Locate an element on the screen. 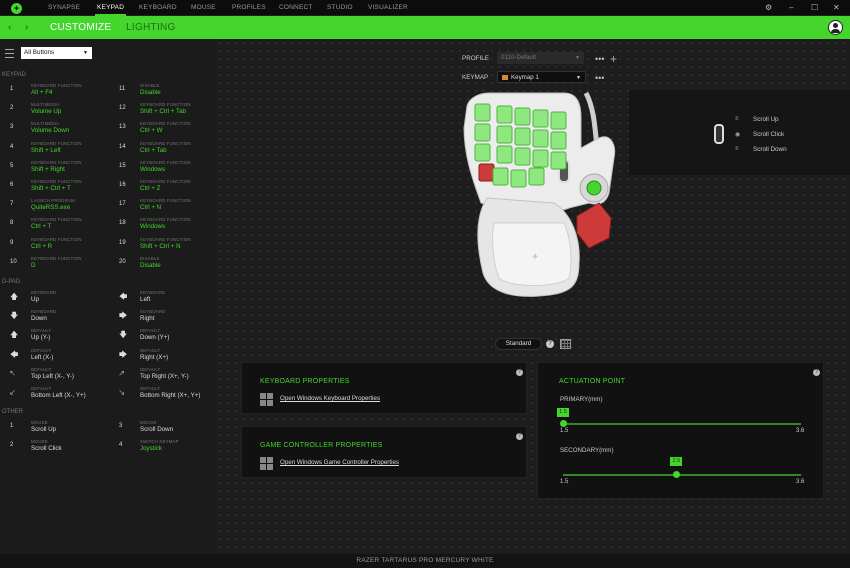  razer-logo-icon: ✦ is located at coordinates (16, 8).